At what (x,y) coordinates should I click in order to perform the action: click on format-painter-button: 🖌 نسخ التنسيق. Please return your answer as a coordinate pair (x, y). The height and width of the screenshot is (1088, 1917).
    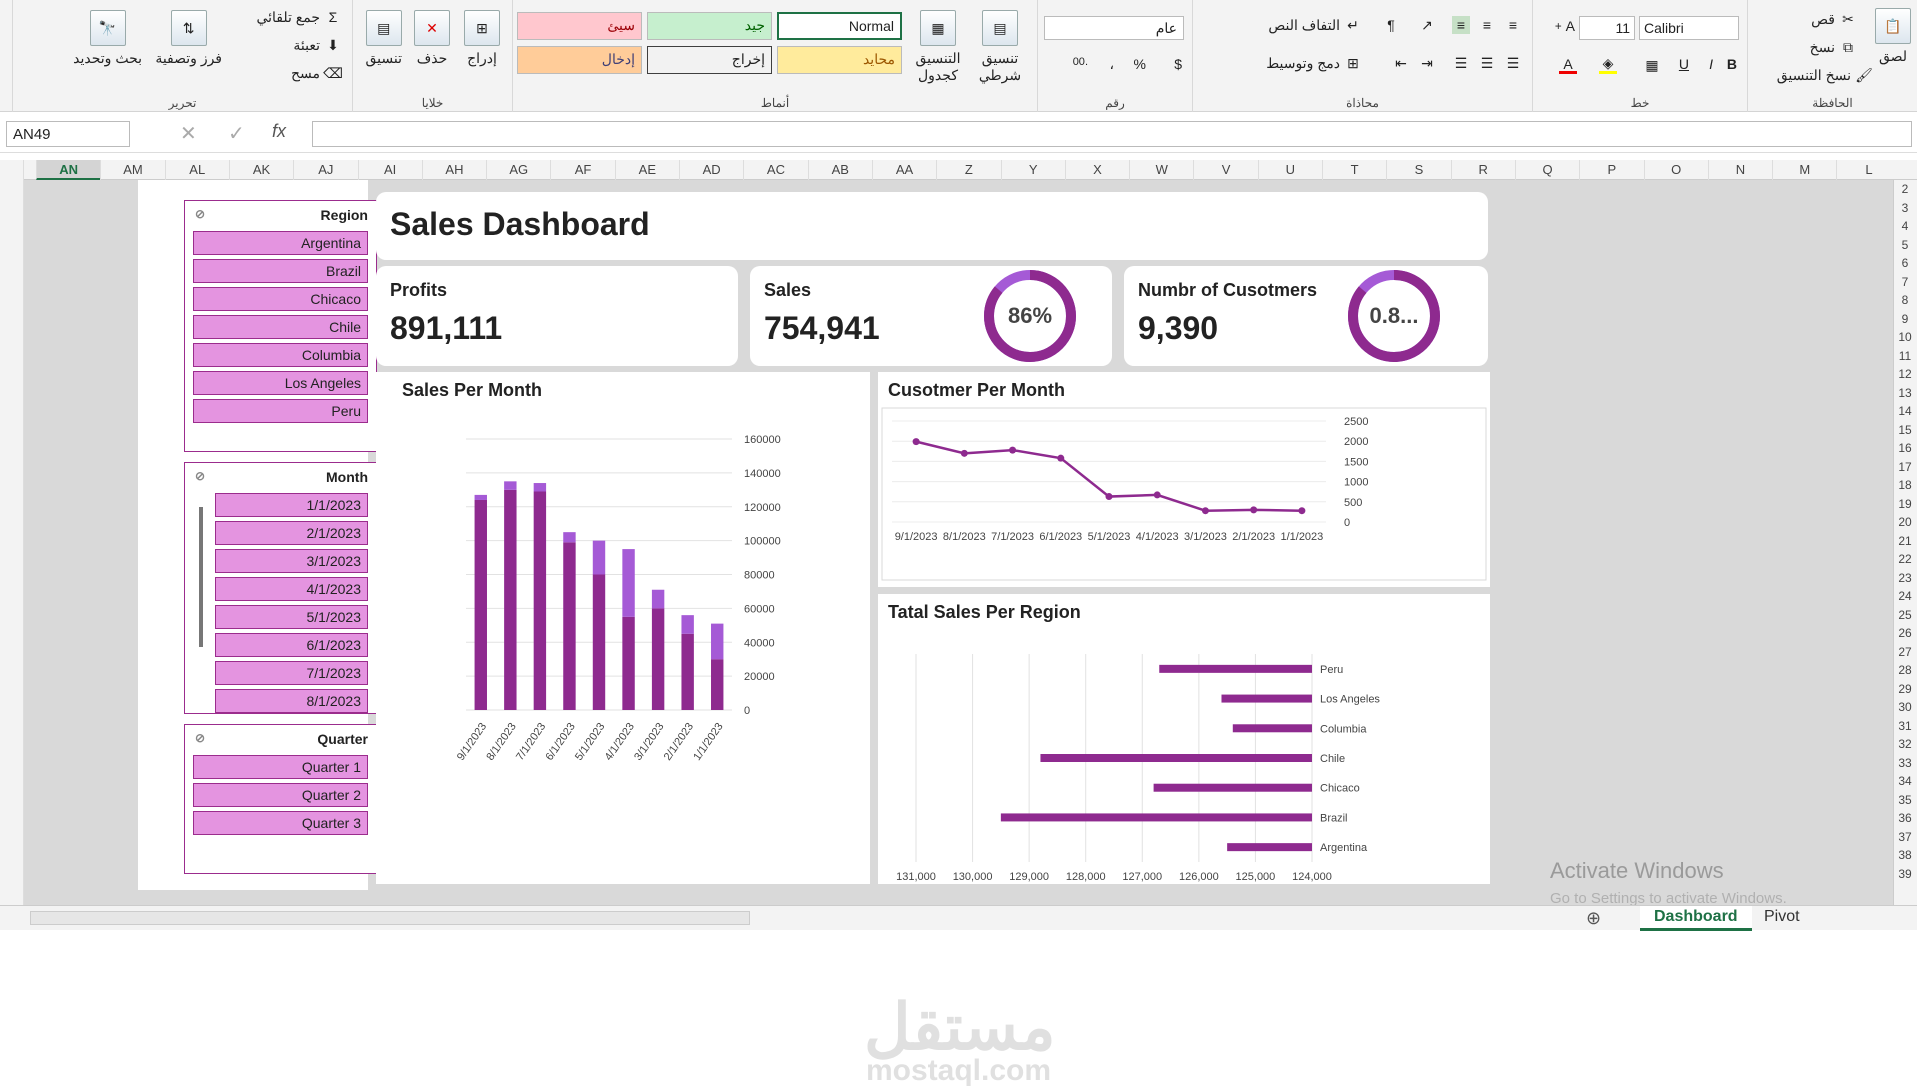
    Looking at the image, I should click on (1825, 75).